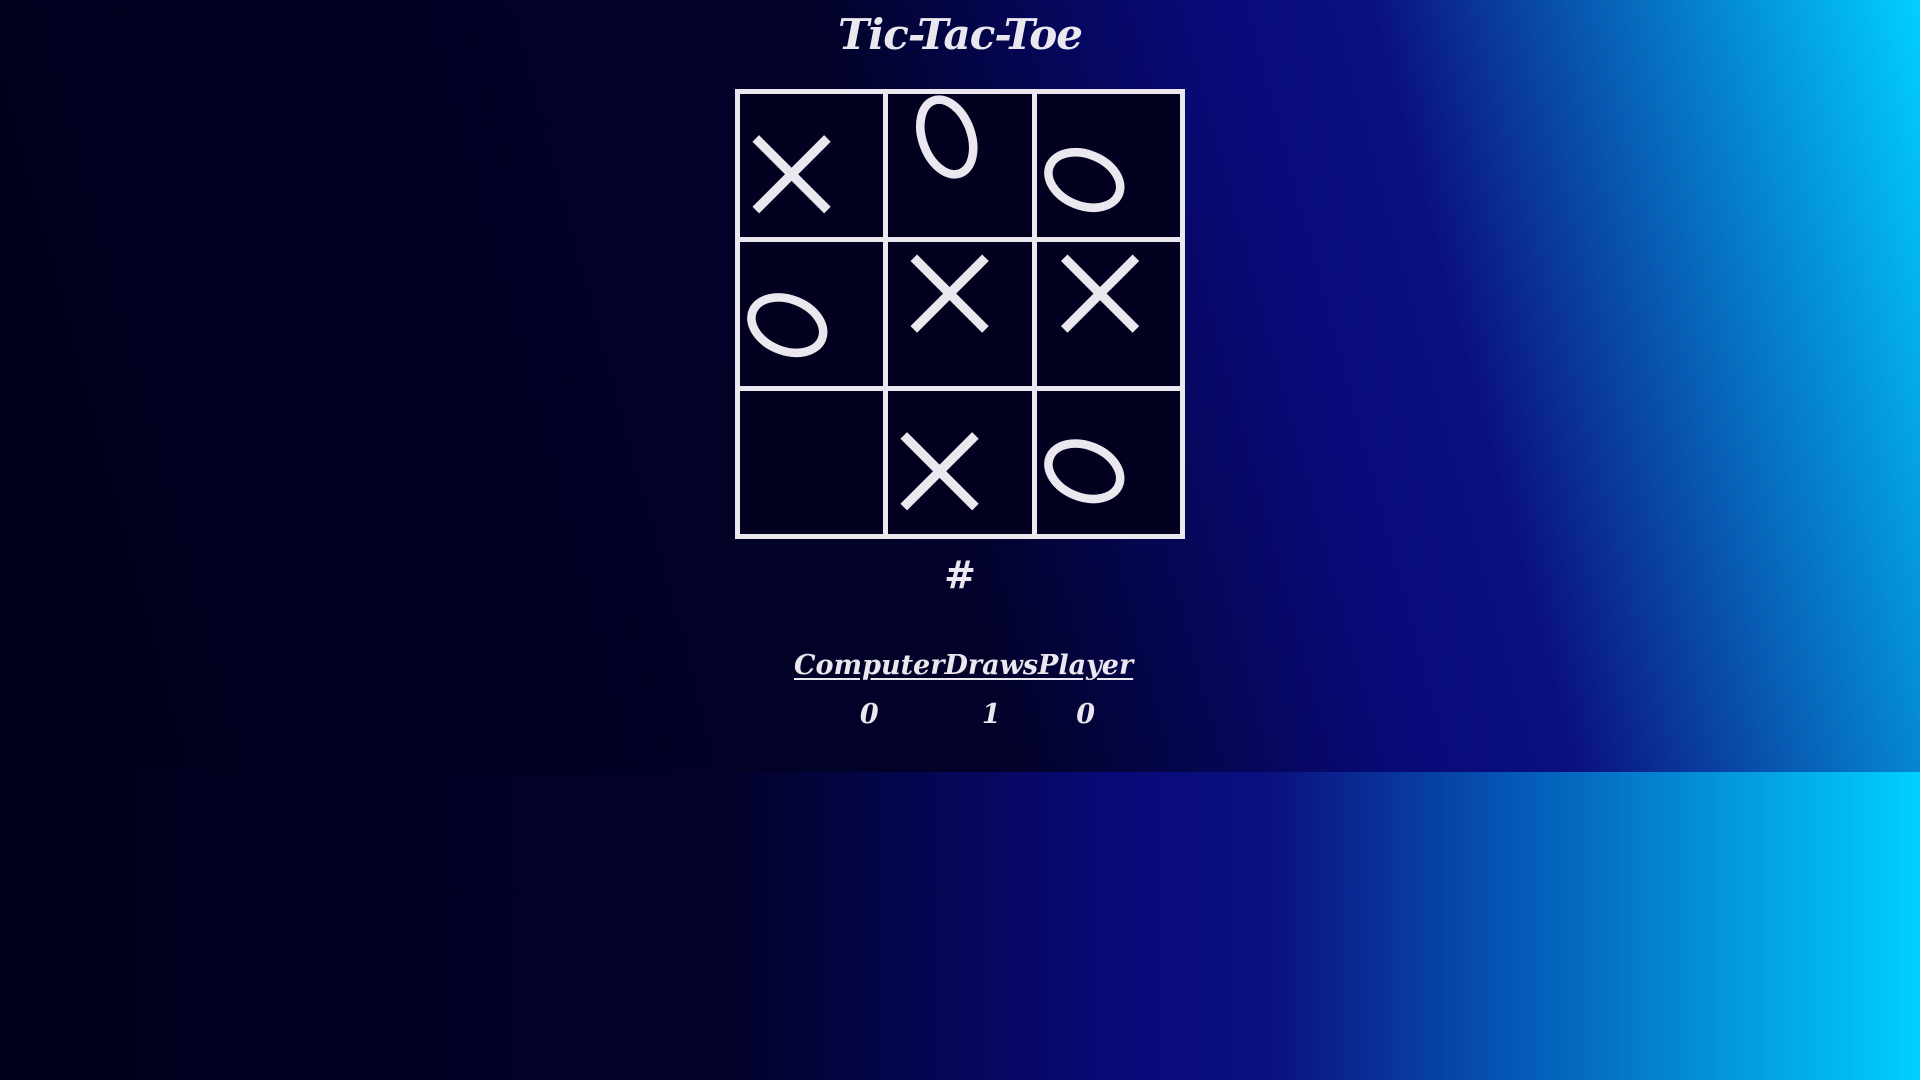 Image resolution: width=1920 pixels, height=1080 pixels. What do you see at coordinates (869, 690) in the screenshot?
I see `score-column-computer: Computer 0` at bounding box center [869, 690].